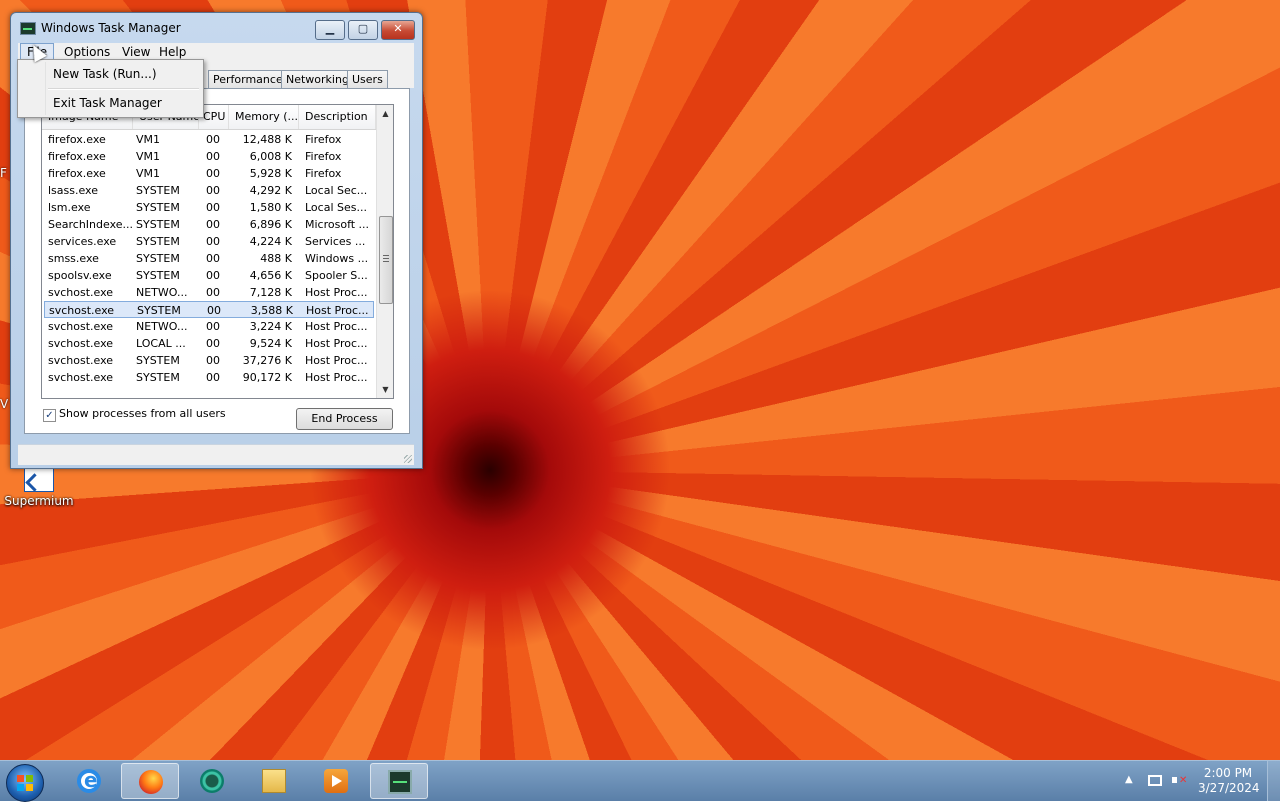  What do you see at coordinates (209, 156) in the screenshot?
I see `table-row: firefox.exe VM1 00 6,008 K Firefox` at bounding box center [209, 156].